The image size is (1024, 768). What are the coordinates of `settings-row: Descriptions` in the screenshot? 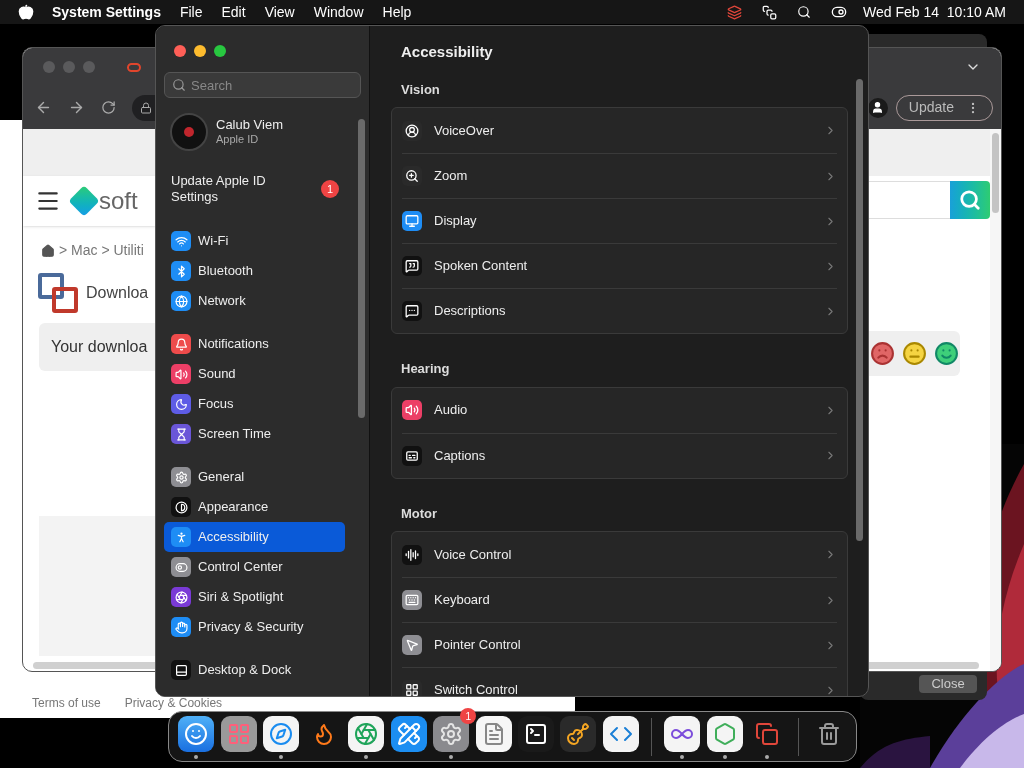 It's located at (619, 310).